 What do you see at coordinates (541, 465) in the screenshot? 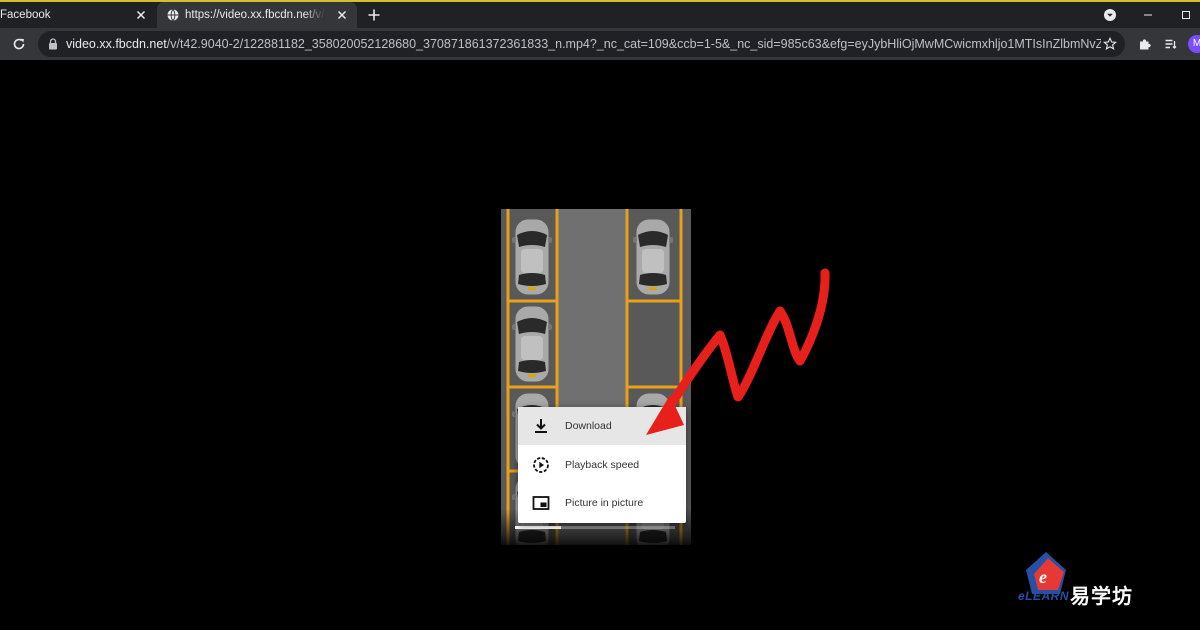
I see `playback-speed-icon` at bounding box center [541, 465].